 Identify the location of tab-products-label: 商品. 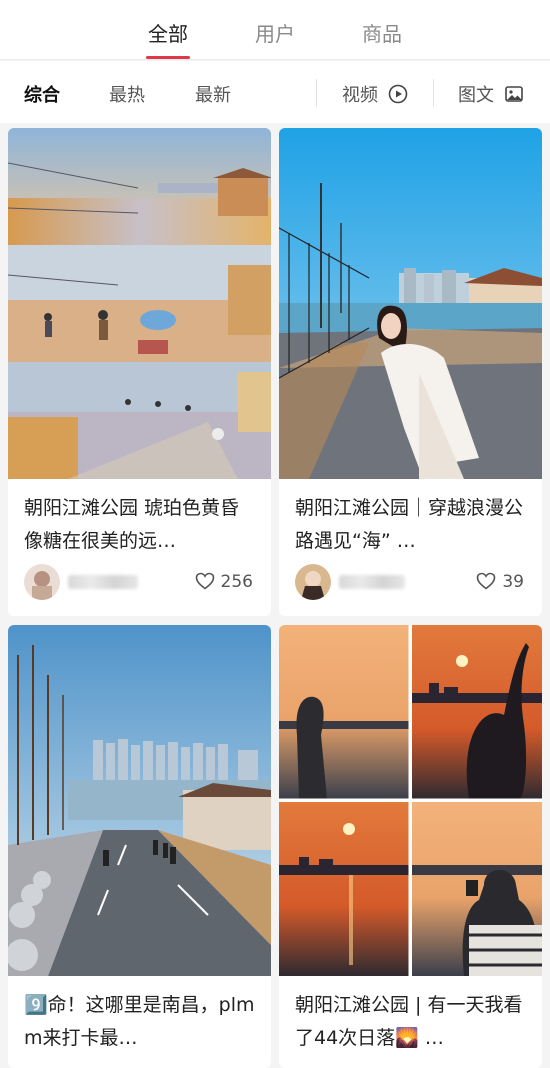
(382, 34).